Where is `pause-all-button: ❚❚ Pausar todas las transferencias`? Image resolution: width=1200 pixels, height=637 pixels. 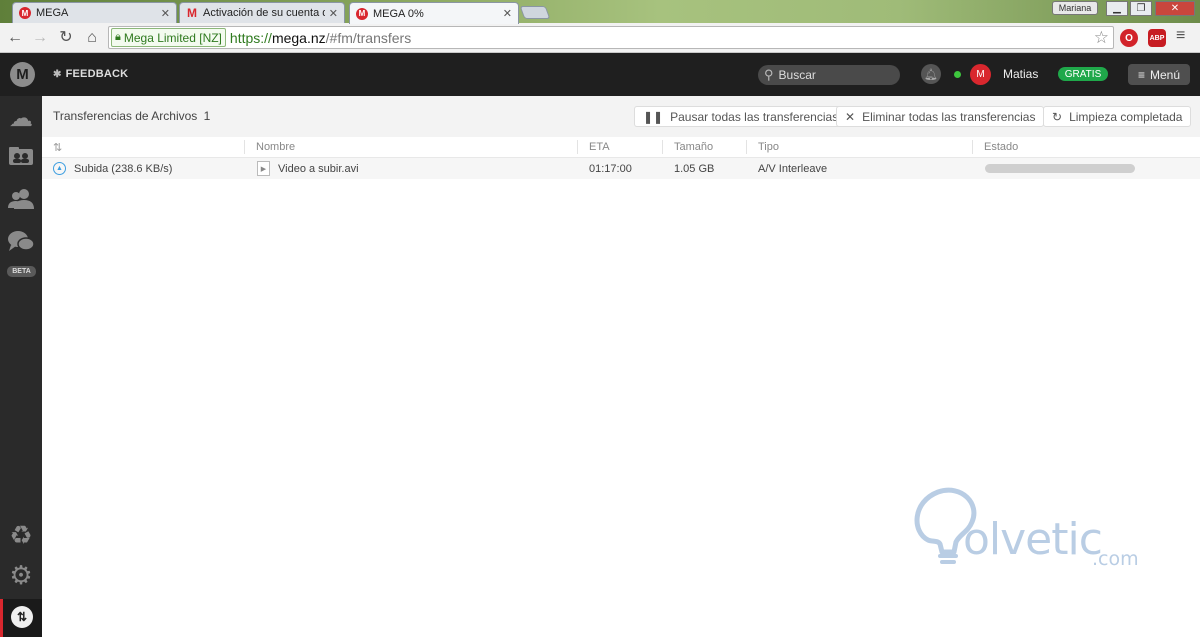
pause-all-button: ❚❚ Pausar todas las transferencias is located at coordinates (741, 116).